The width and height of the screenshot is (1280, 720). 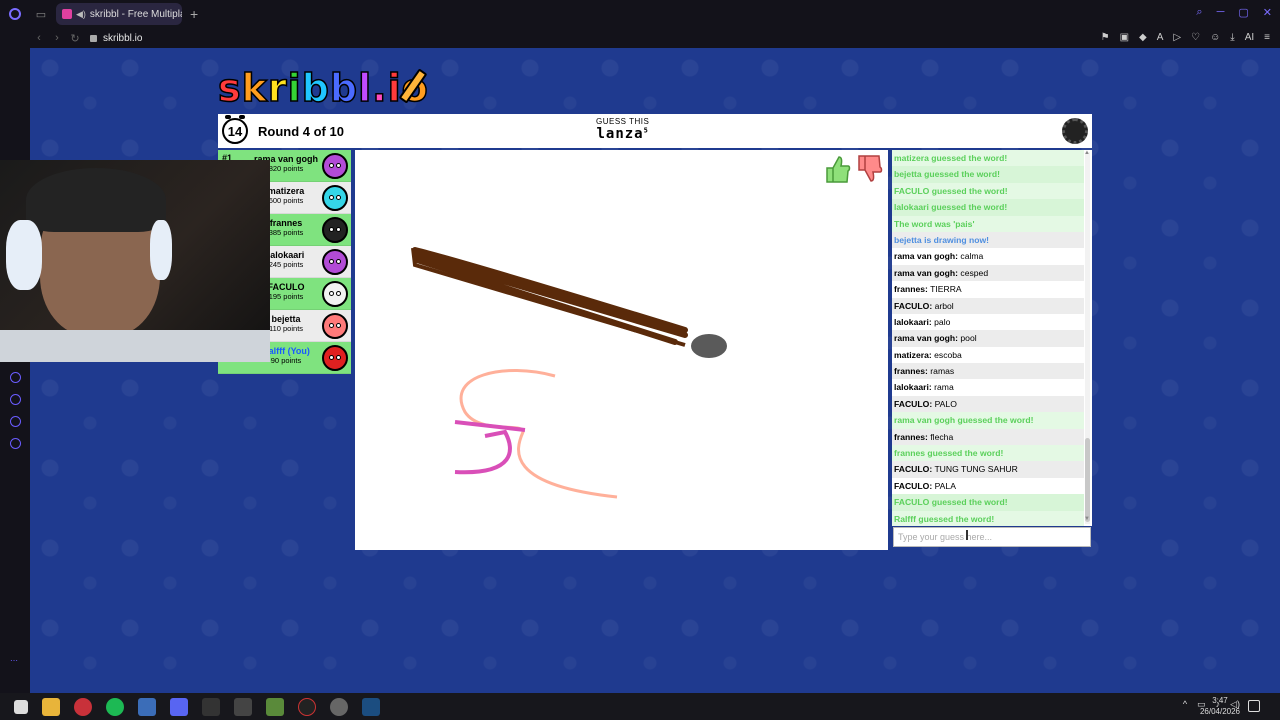 I want to click on workspaces-icon: ▭, so click(x=41, y=14).